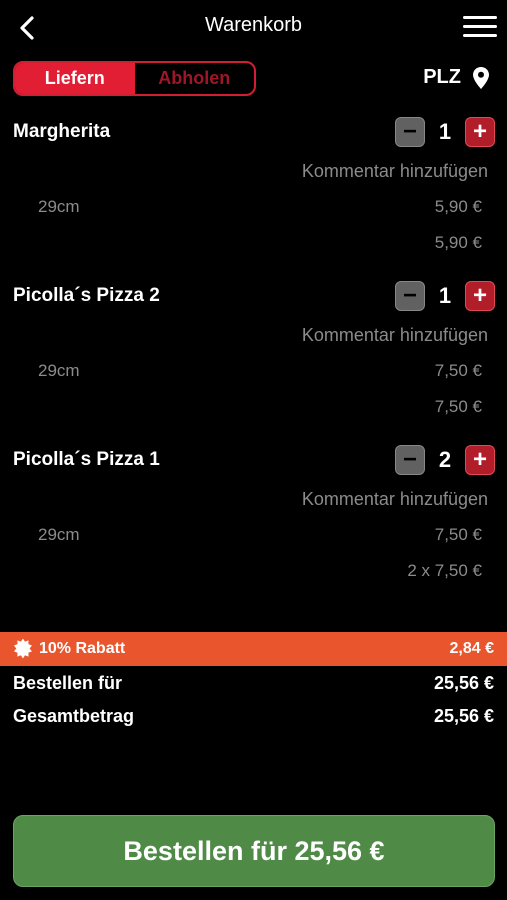 This screenshot has width=507, height=900. Describe the element at coordinates (442, 77) in the screenshot. I see `plz-label: PLZ` at that location.